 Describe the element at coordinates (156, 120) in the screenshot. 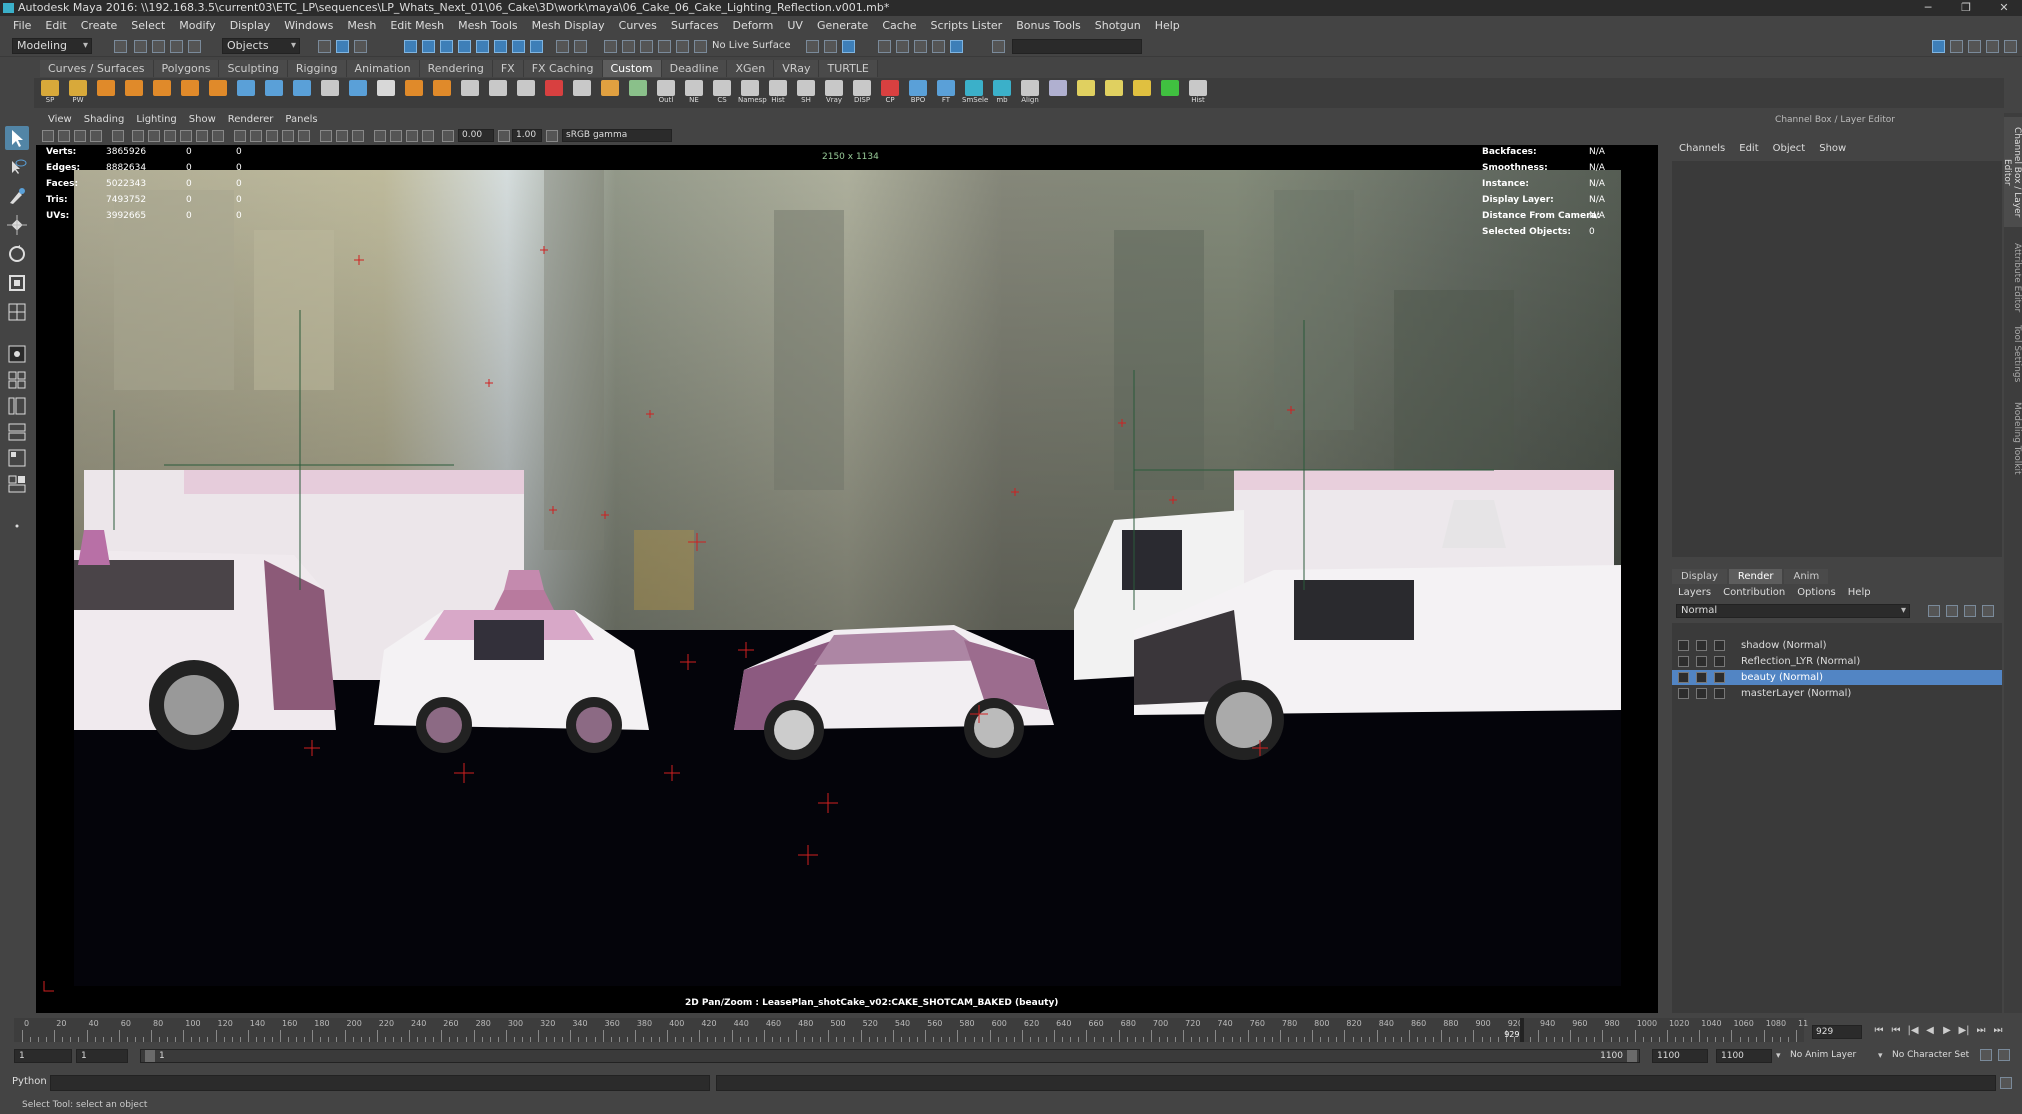

I see `viewport-menu-lighting: Lighting` at that location.